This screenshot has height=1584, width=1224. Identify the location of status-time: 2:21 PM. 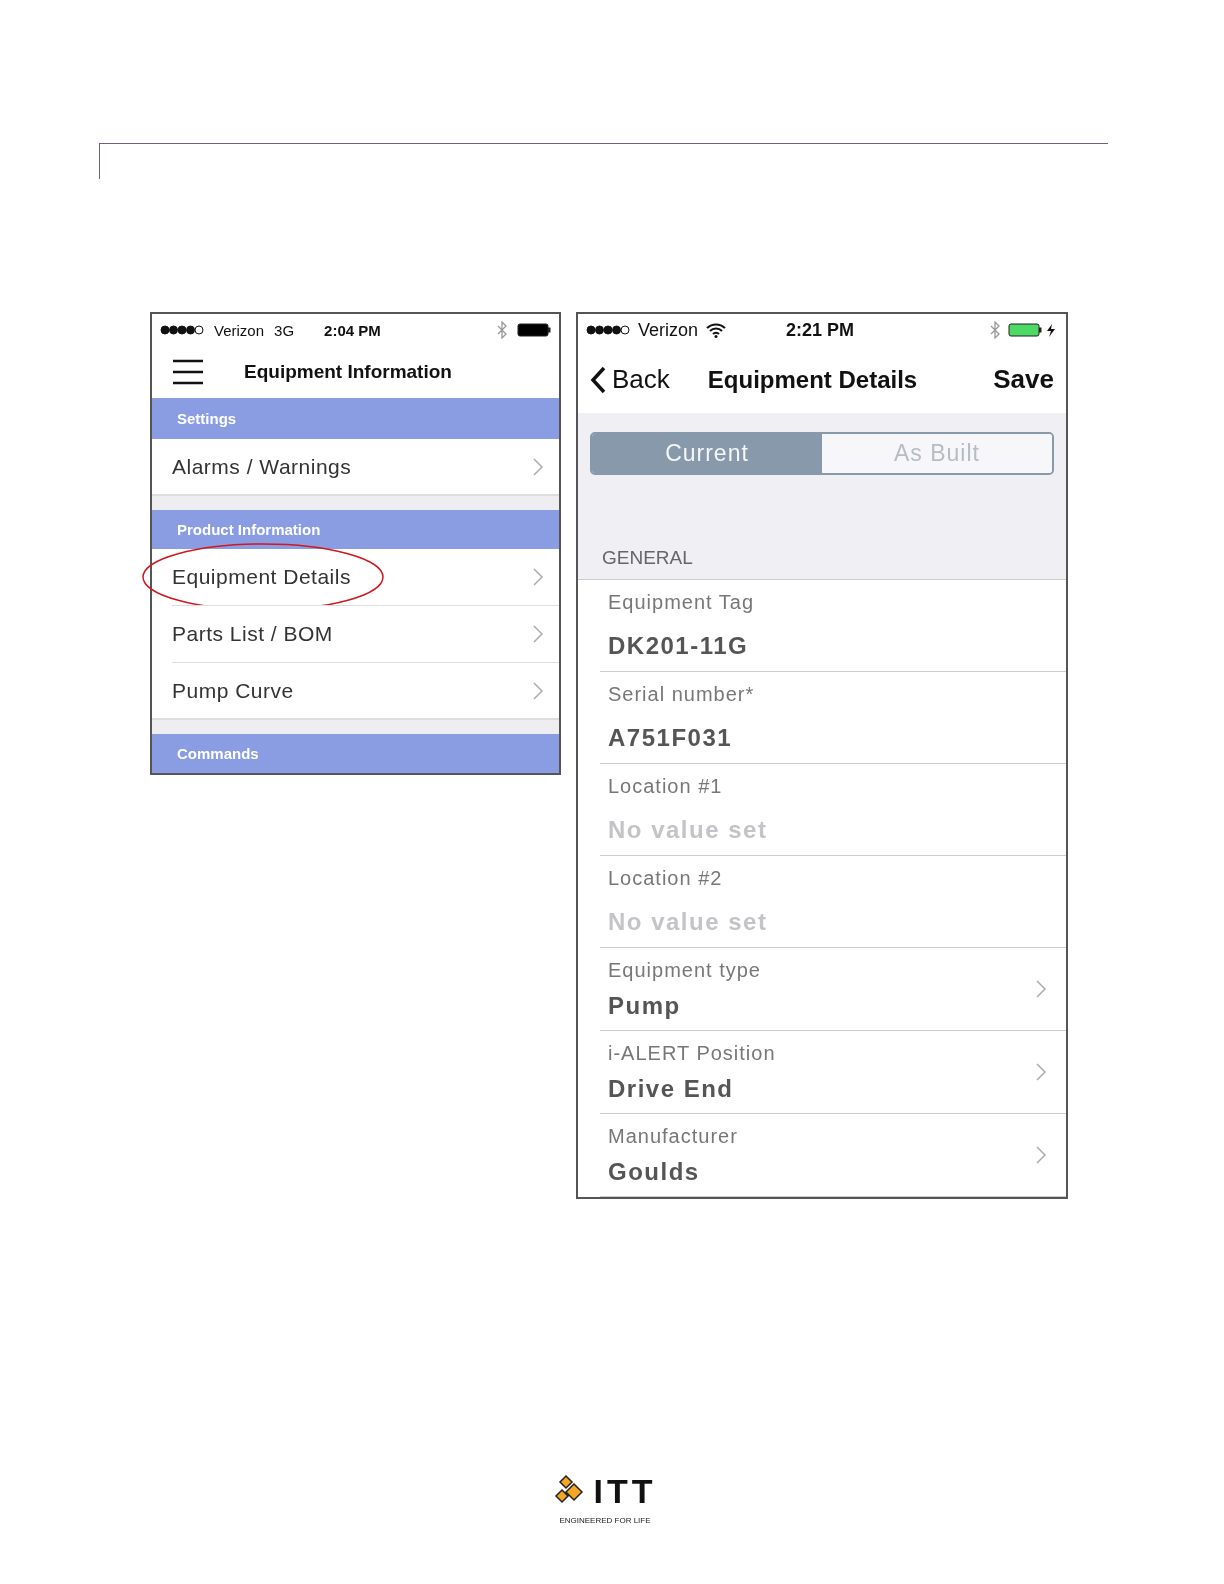
(820, 330).